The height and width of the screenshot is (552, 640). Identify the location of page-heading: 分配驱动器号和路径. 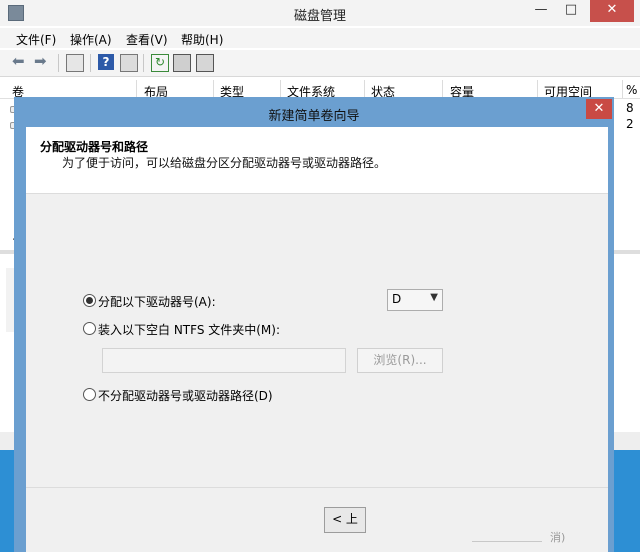
(94, 147).